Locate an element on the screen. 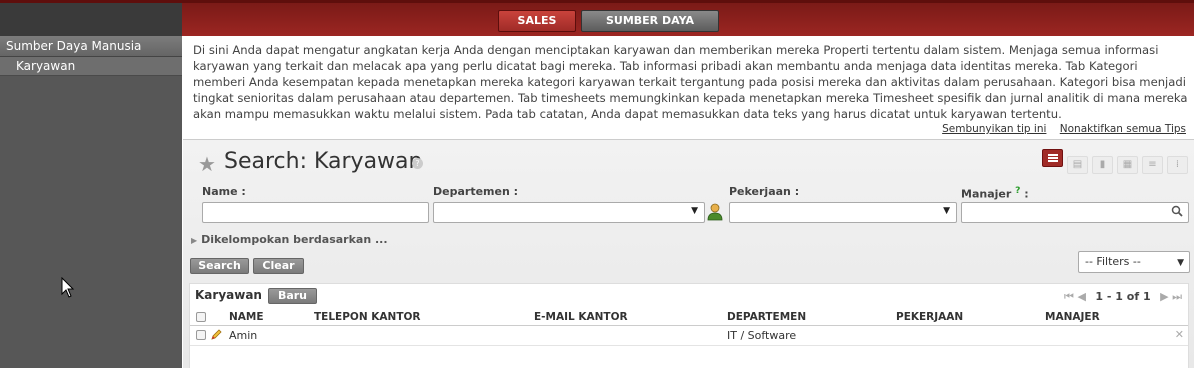 The width and height of the screenshot is (1194, 368). cell-department: IT / Software is located at coordinates (762, 335).